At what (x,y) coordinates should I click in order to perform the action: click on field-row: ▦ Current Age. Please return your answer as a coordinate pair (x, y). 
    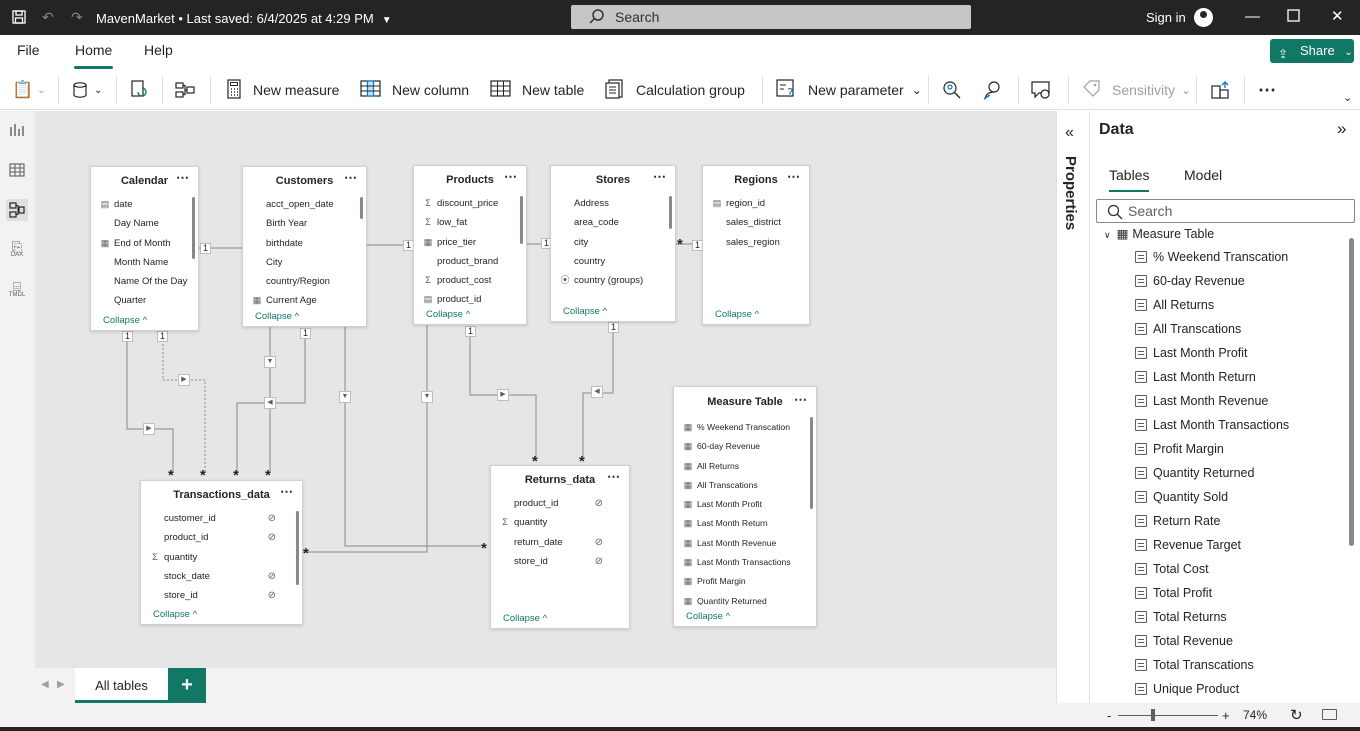
    Looking at the image, I should click on (304, 298).